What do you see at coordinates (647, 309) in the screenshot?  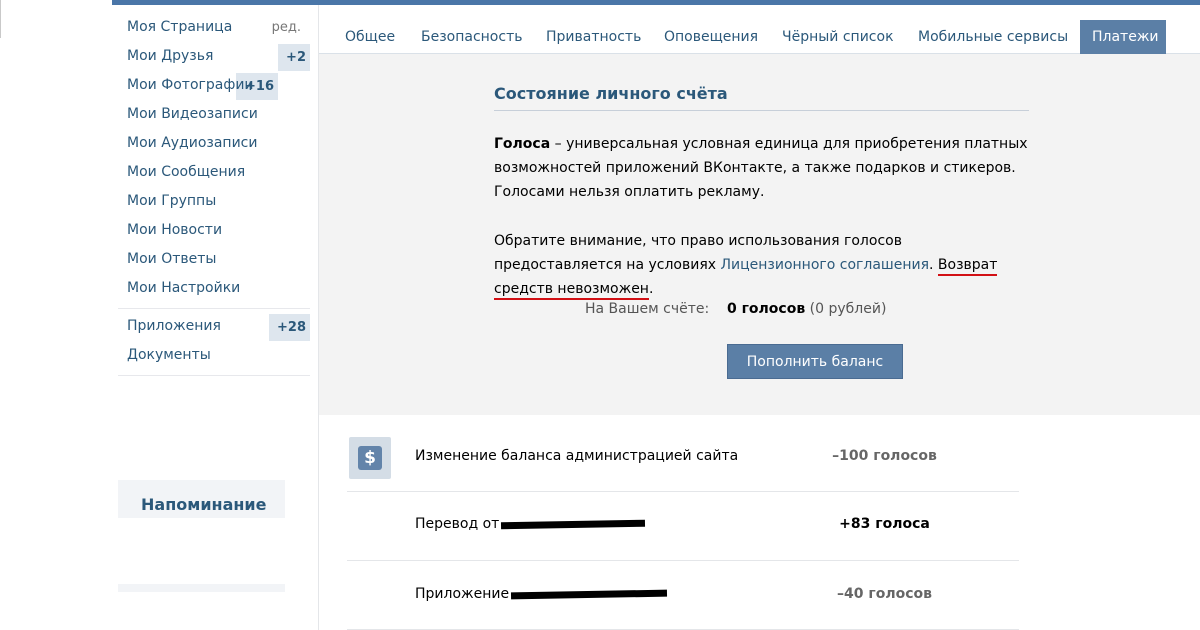 I see `account-balance-label: На Вашем счёте:` at bounding box center [647, 309].